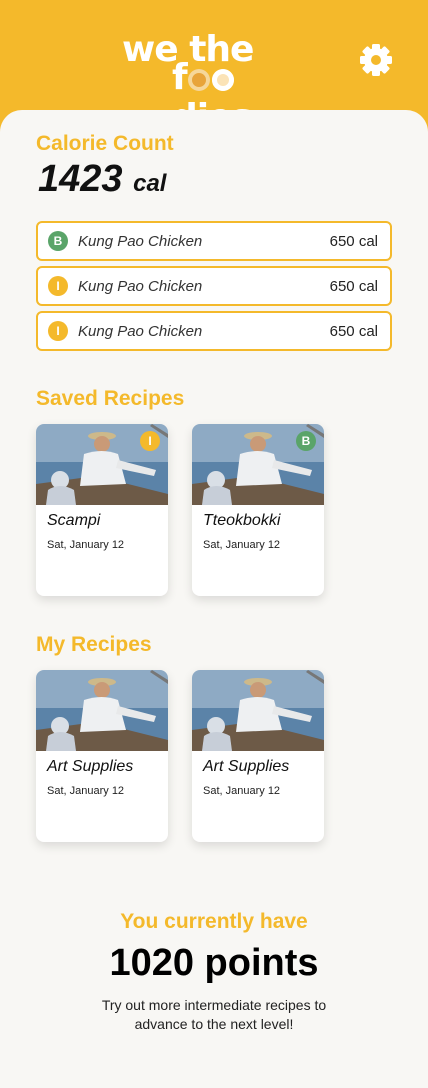 Image resolution: width=428 pixels, height=1088 pixels. Describe the element at coordinates (80, 179) in the screenshot. I see `calorie-total-value: 1423` at that location.